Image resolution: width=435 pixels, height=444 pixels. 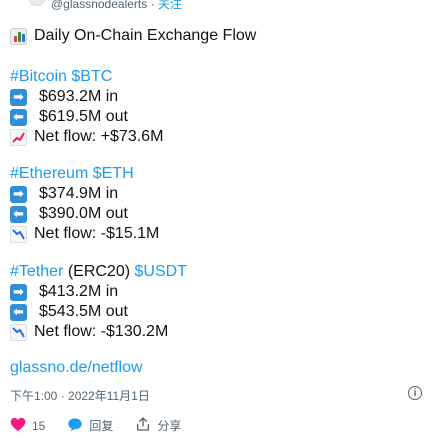 I want to click on reply-button: 回复, so click(x=90, y=426).